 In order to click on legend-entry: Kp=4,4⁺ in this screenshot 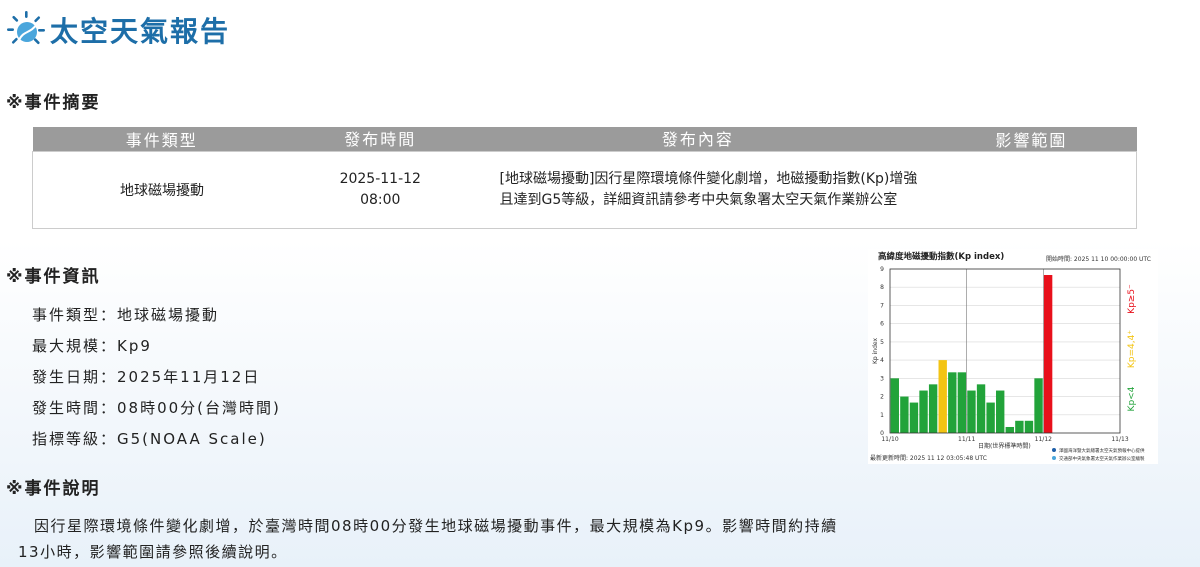, I will do `click(1132, 349)`.